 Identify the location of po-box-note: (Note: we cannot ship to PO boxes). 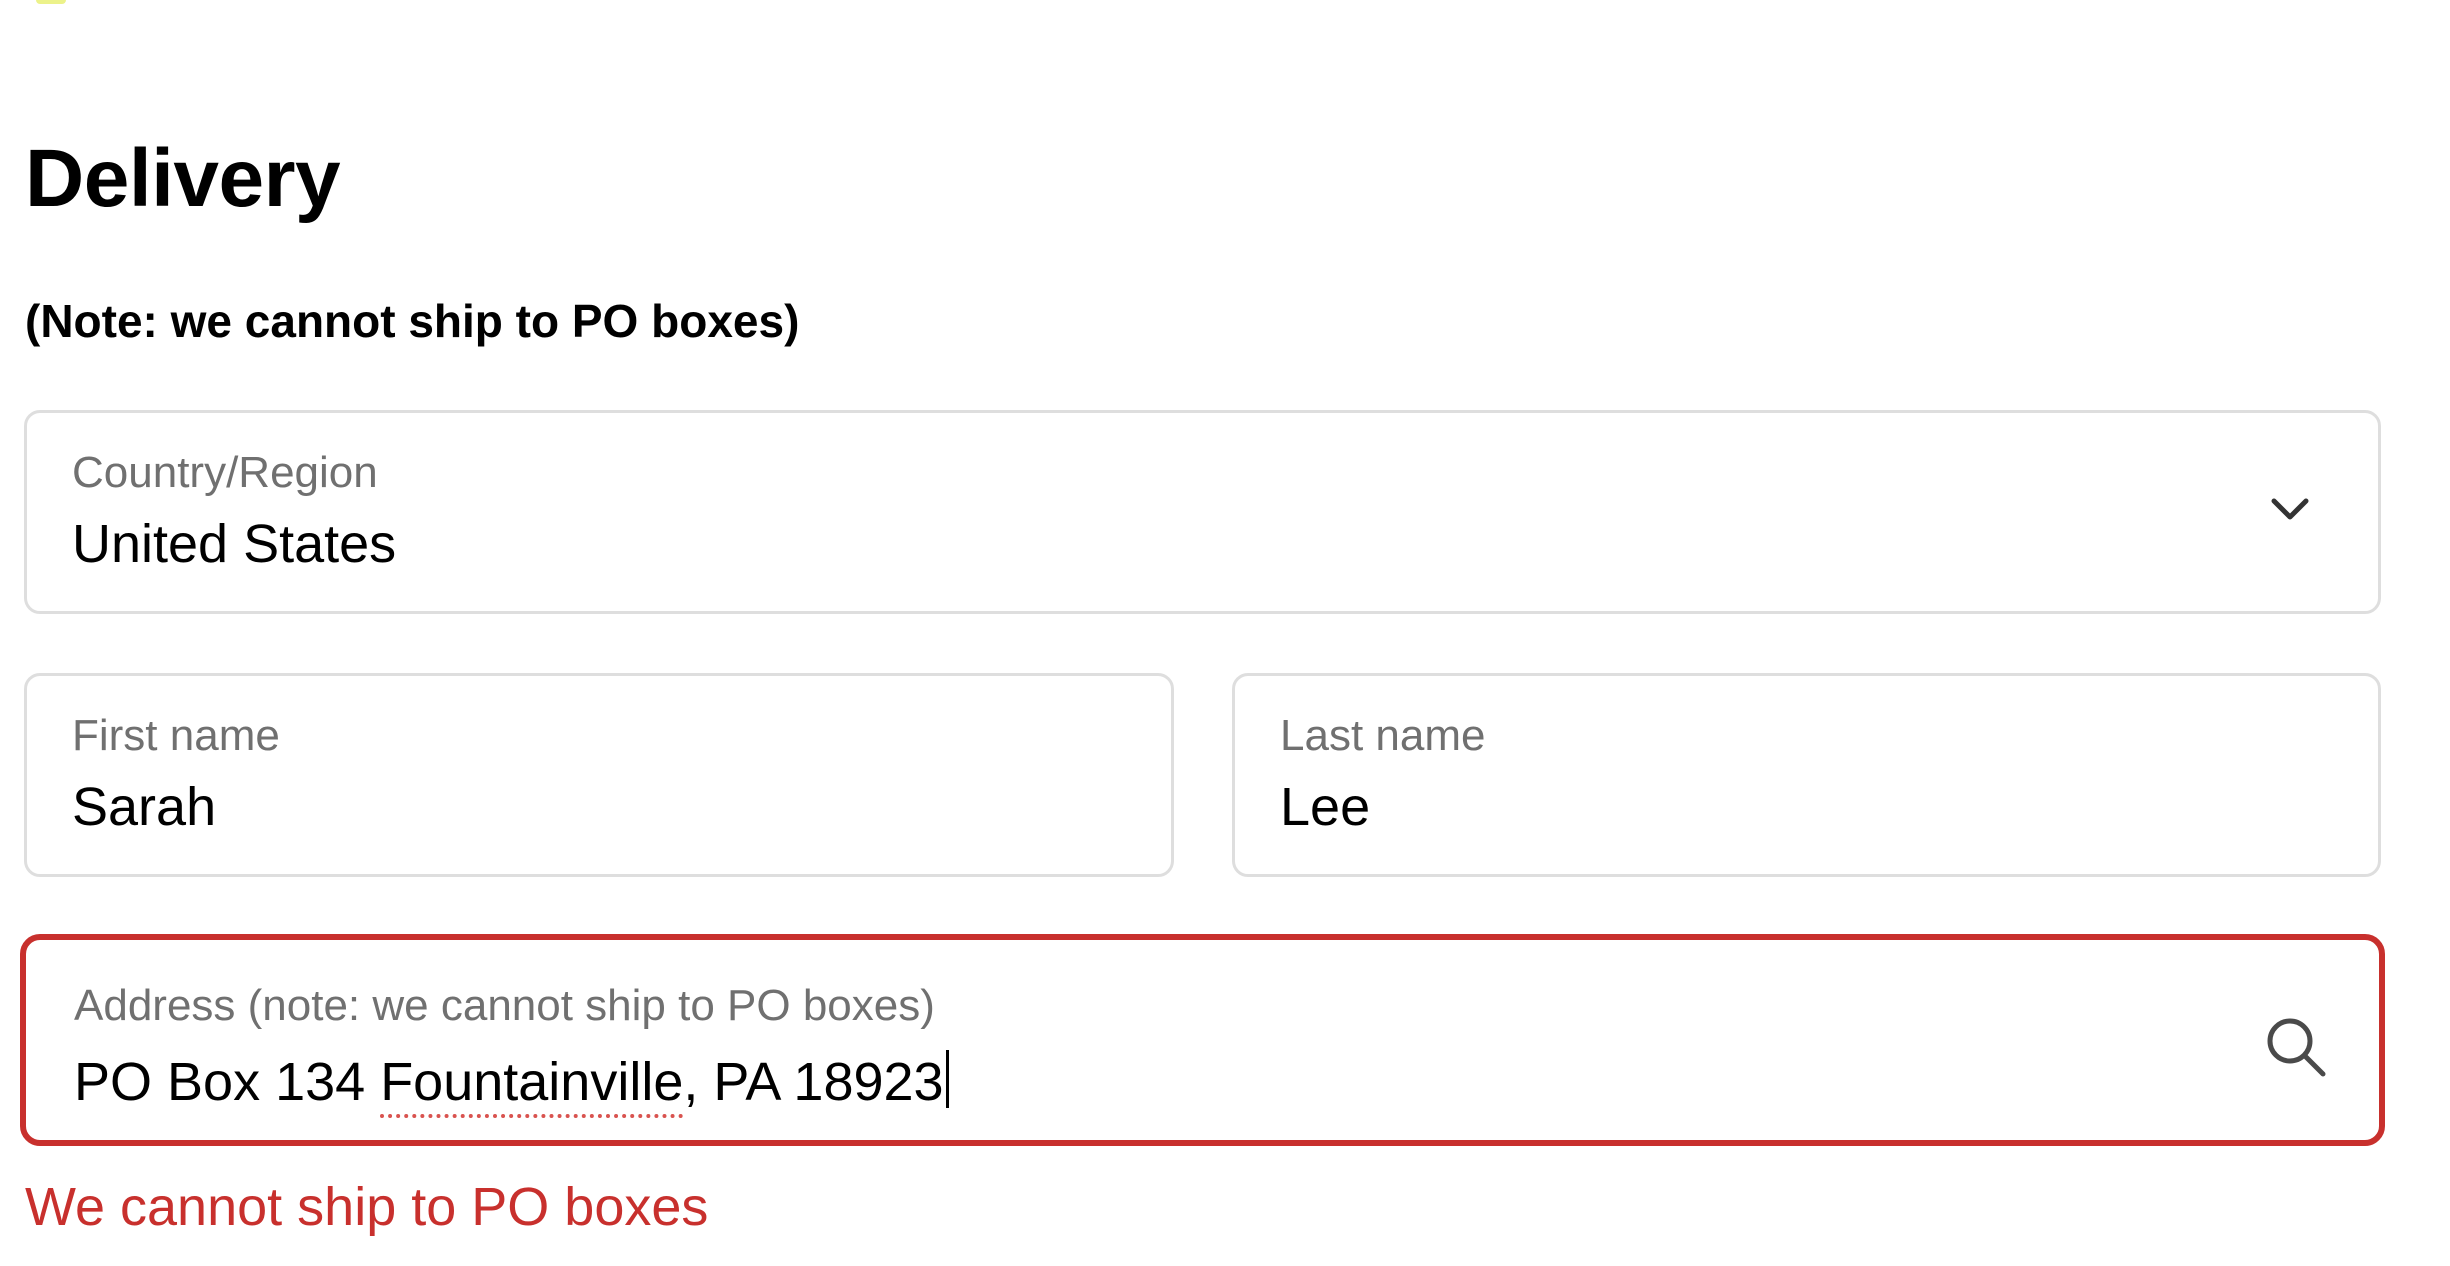
(412, 321).